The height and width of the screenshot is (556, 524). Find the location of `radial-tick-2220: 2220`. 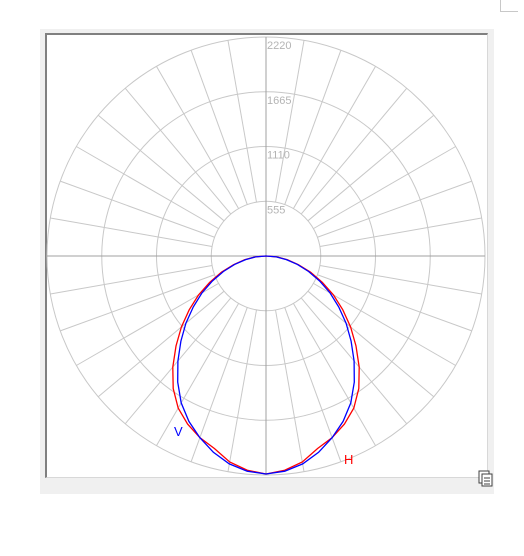

radial-tick-2220: 2220 is located at coordinates (279, 46).